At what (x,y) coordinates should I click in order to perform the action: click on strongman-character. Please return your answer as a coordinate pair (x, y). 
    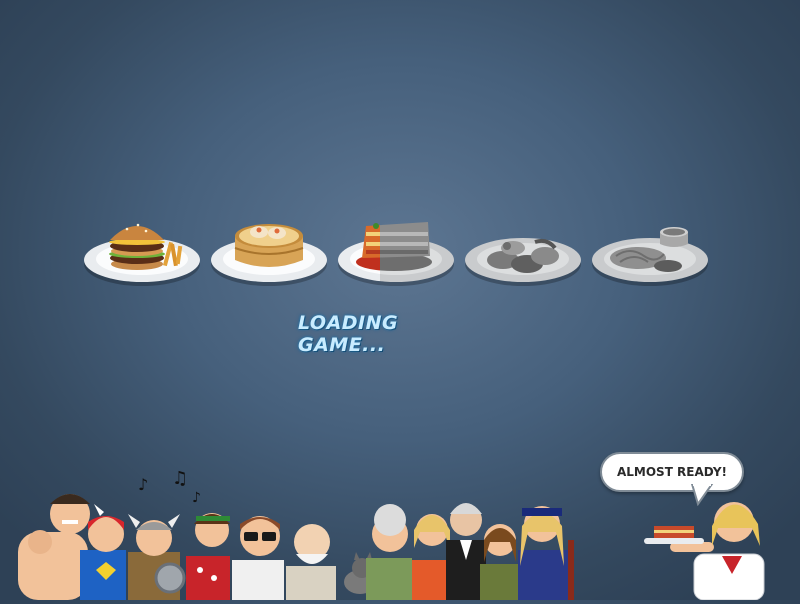
    Looking at the image, I should click on (54, 547).